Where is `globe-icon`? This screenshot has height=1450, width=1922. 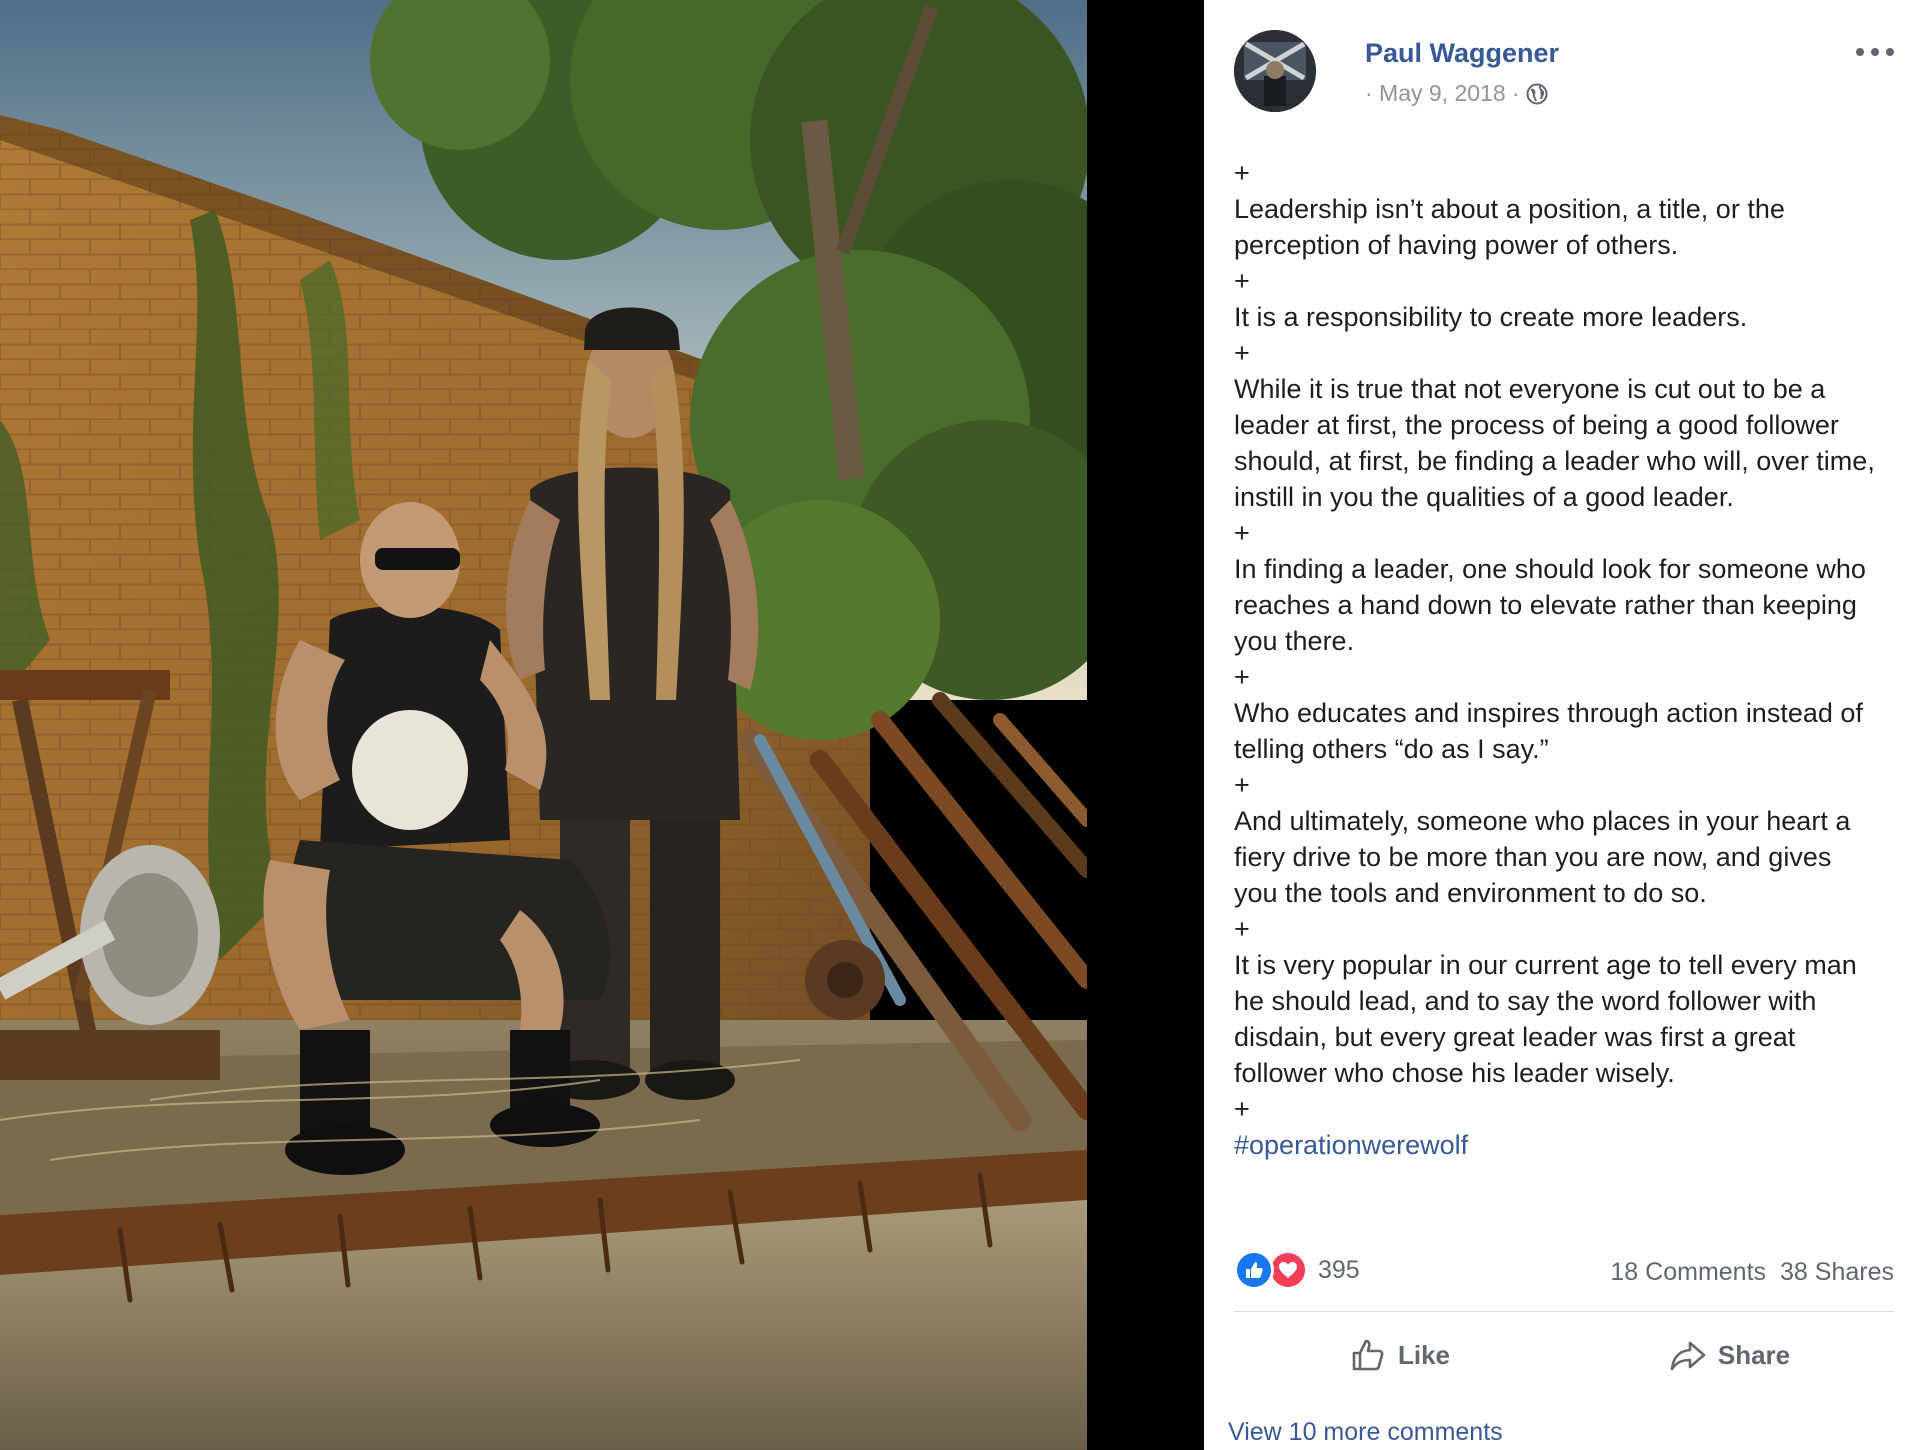
globe-icon is located at coordinates (1537, 94).